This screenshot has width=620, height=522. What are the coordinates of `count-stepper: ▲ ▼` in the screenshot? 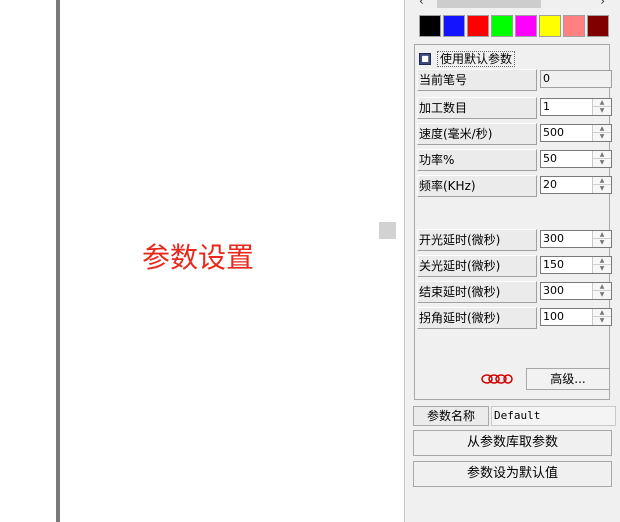 It's located at (601, 107).